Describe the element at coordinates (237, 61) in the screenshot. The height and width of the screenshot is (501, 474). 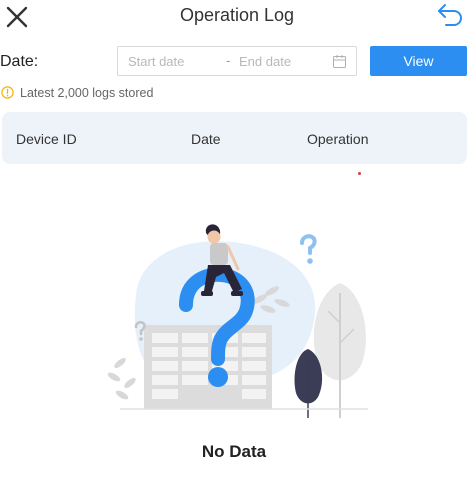
I see `date-range-picker: -` at that location.